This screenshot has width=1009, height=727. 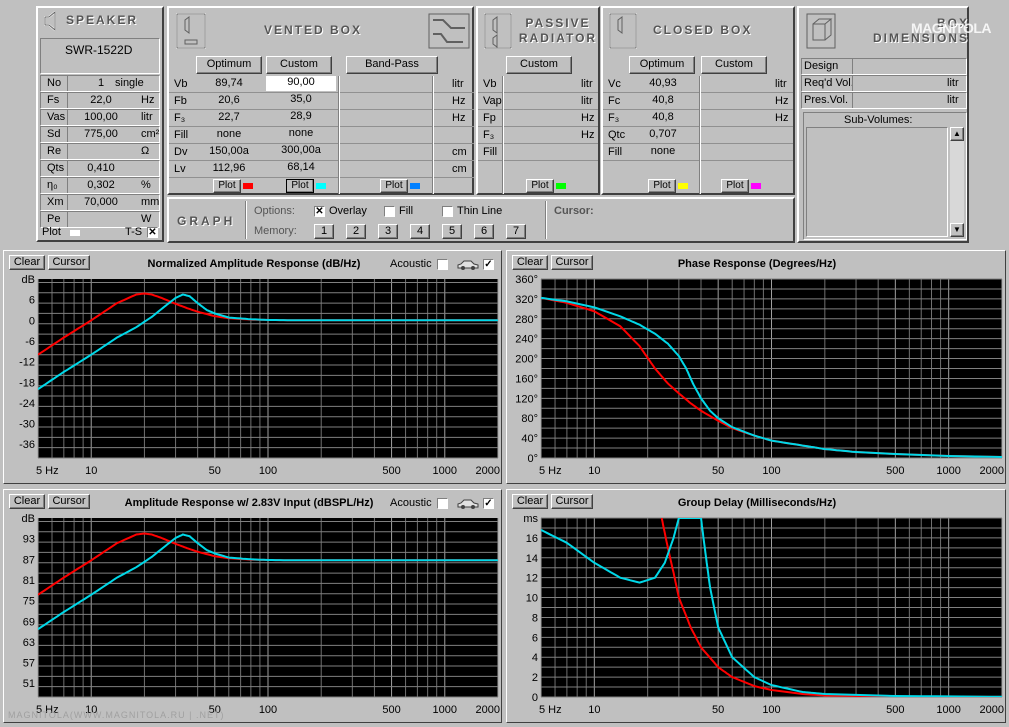 I want to click on speaker-plot-swatch, so click(x=75, y=233).